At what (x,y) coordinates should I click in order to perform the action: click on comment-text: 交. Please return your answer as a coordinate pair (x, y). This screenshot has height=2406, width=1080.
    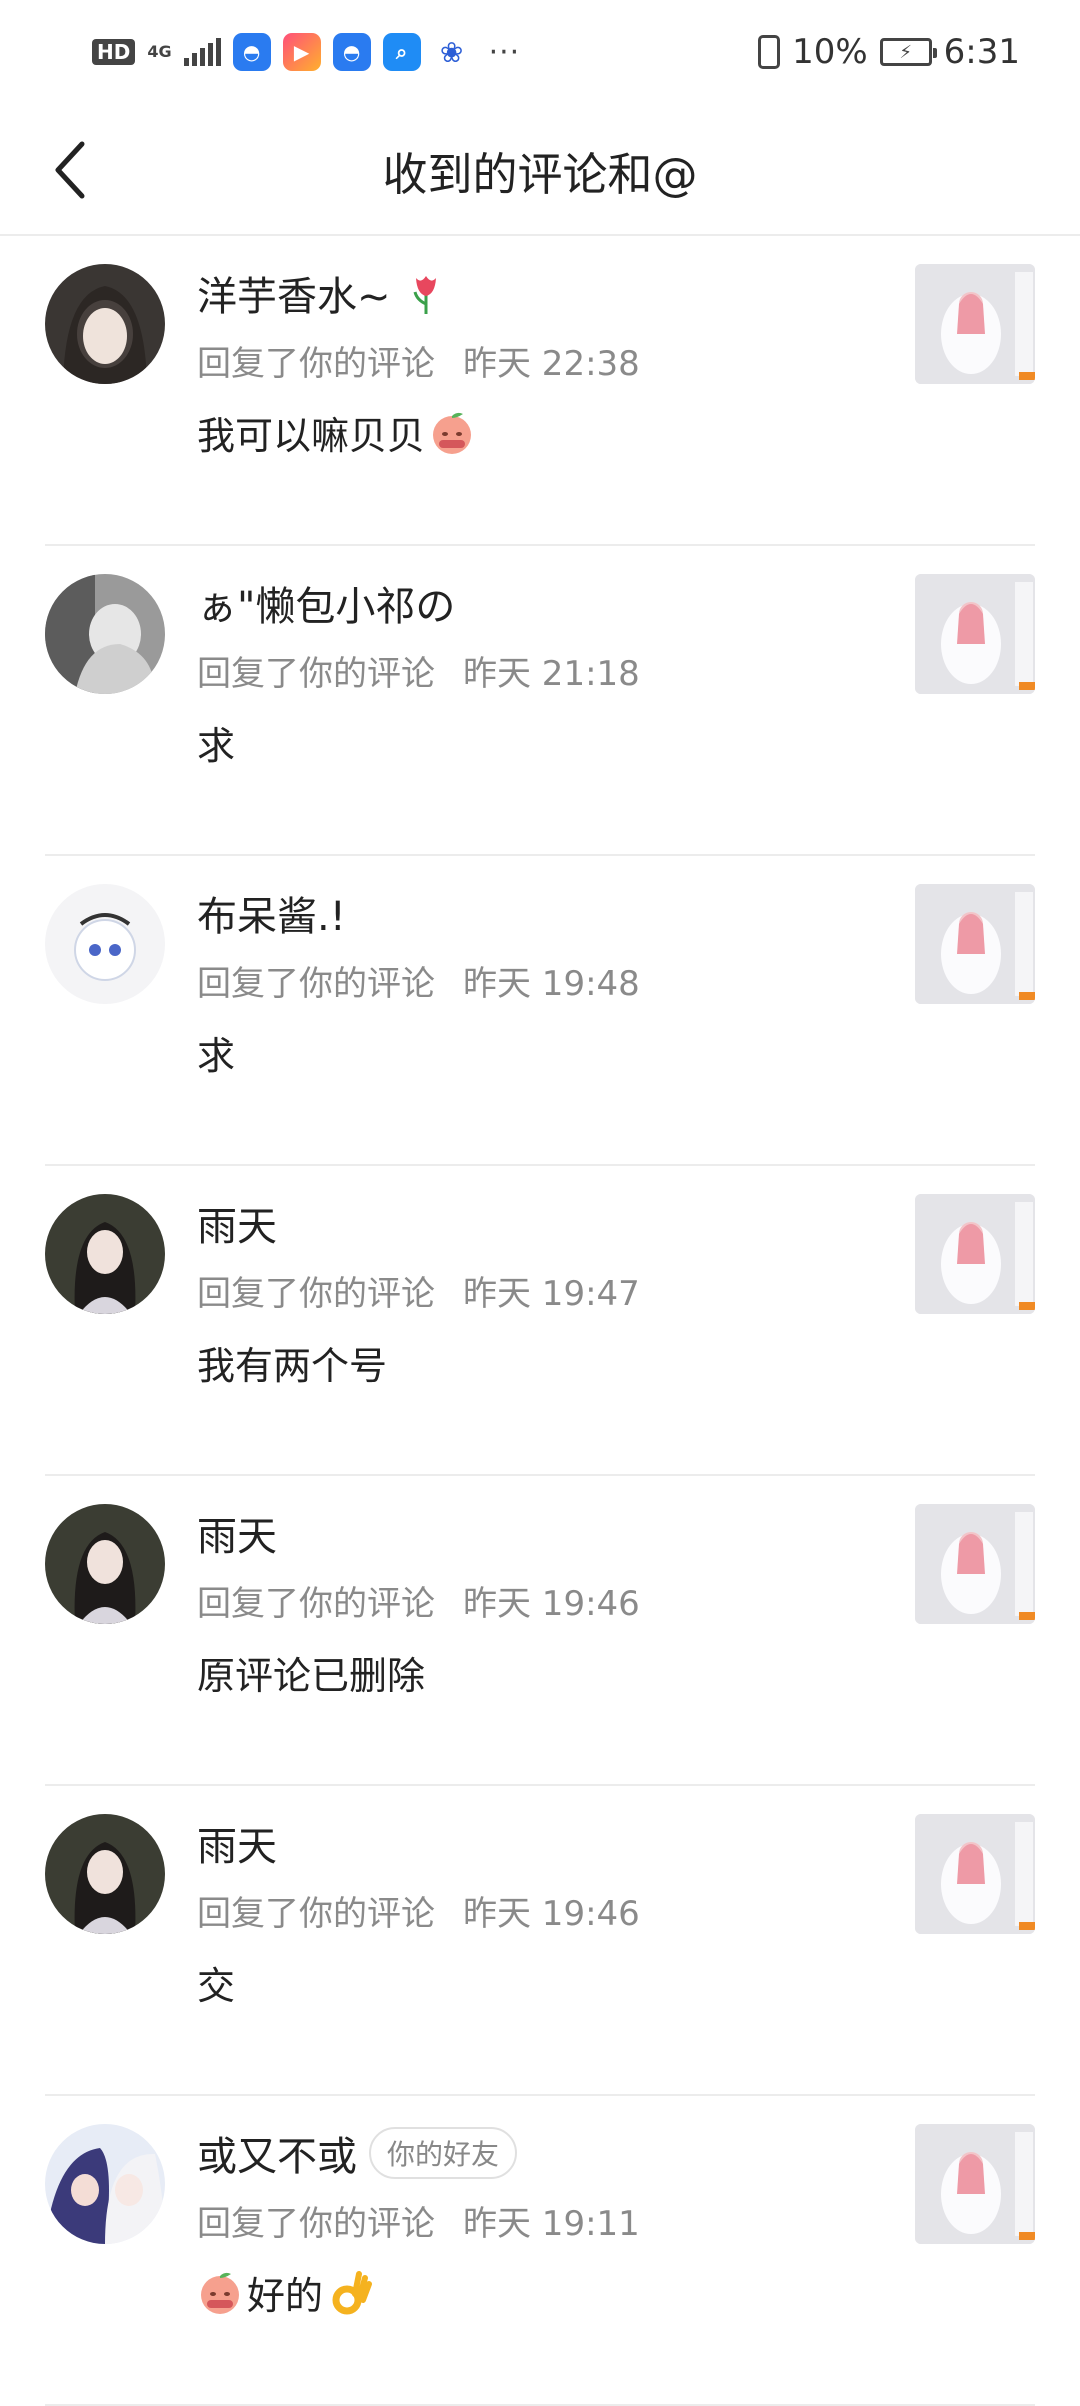
    Looking at the image, I should click on (216, 1986).